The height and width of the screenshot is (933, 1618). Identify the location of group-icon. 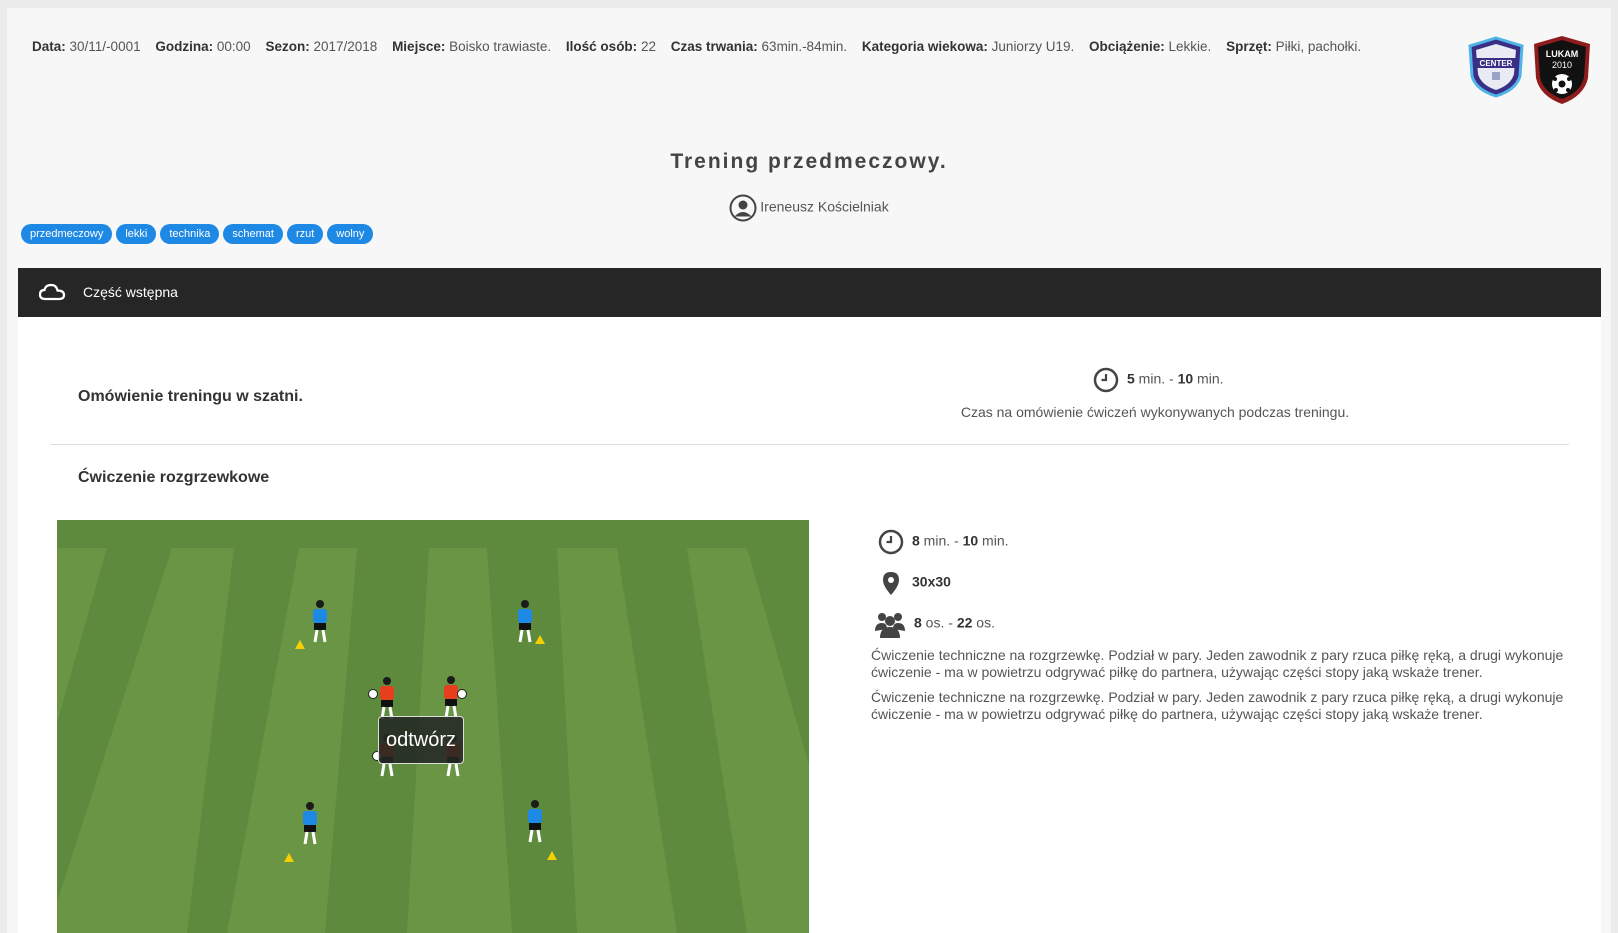
(890, 625).